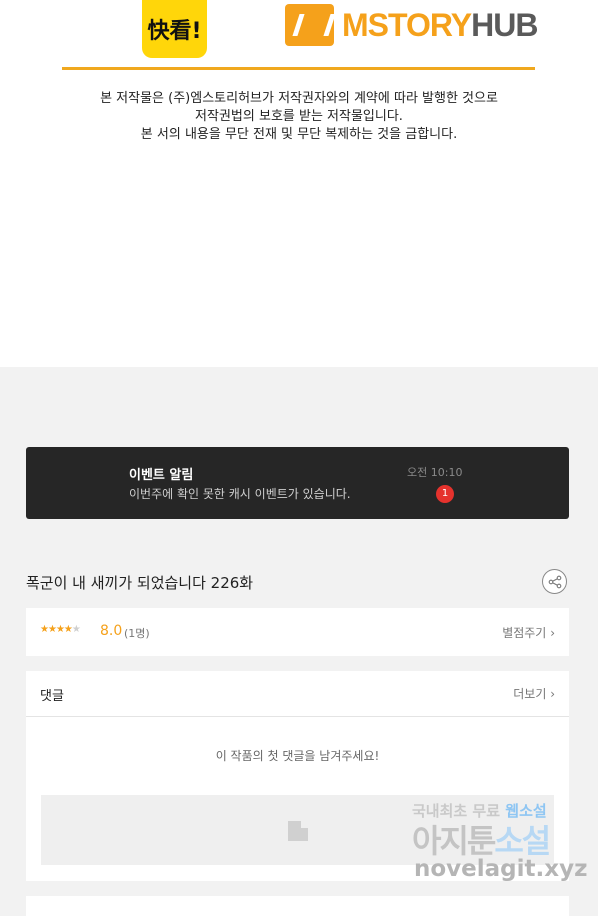 The image size is (598, 916). What do you see at coordinates (137, 633) in the screenshot?
I see `rating-count: (1명)` at bounding box center [137, 633].